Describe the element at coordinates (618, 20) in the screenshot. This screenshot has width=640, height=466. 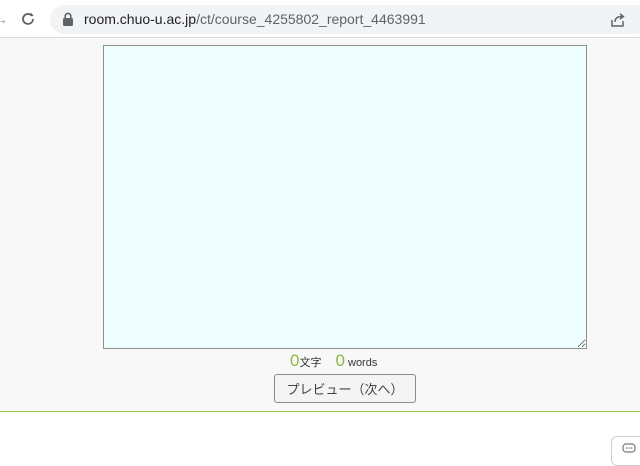
I see `share-icon` at that location.